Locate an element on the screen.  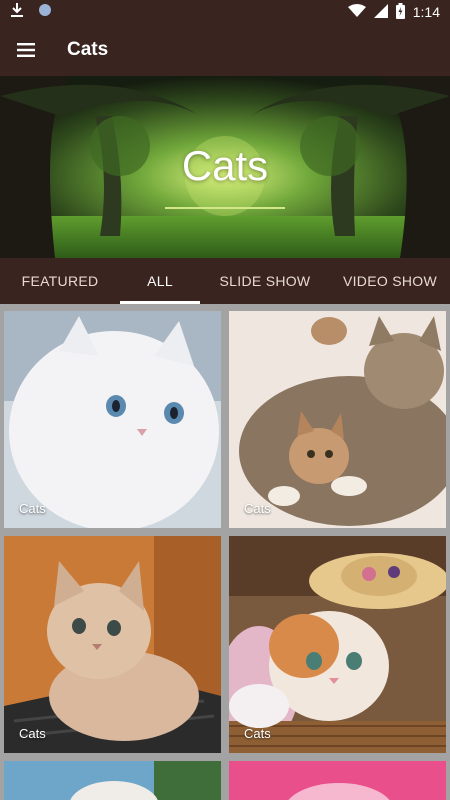
kitten-on-keyboard-image is located at coordinates (112, 644).